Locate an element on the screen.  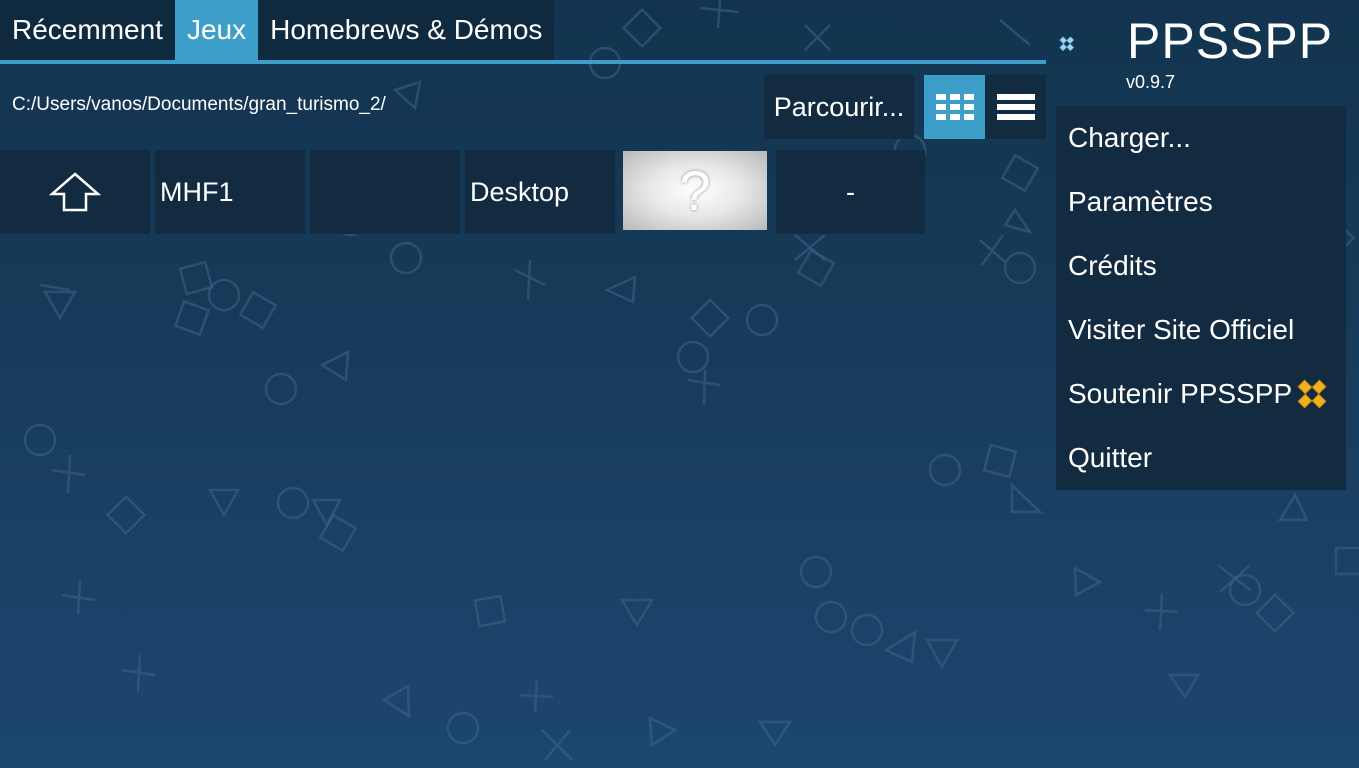
tab-bar: Récemment Jeux Homebrews & Démos is located at coordinates (277, 30).